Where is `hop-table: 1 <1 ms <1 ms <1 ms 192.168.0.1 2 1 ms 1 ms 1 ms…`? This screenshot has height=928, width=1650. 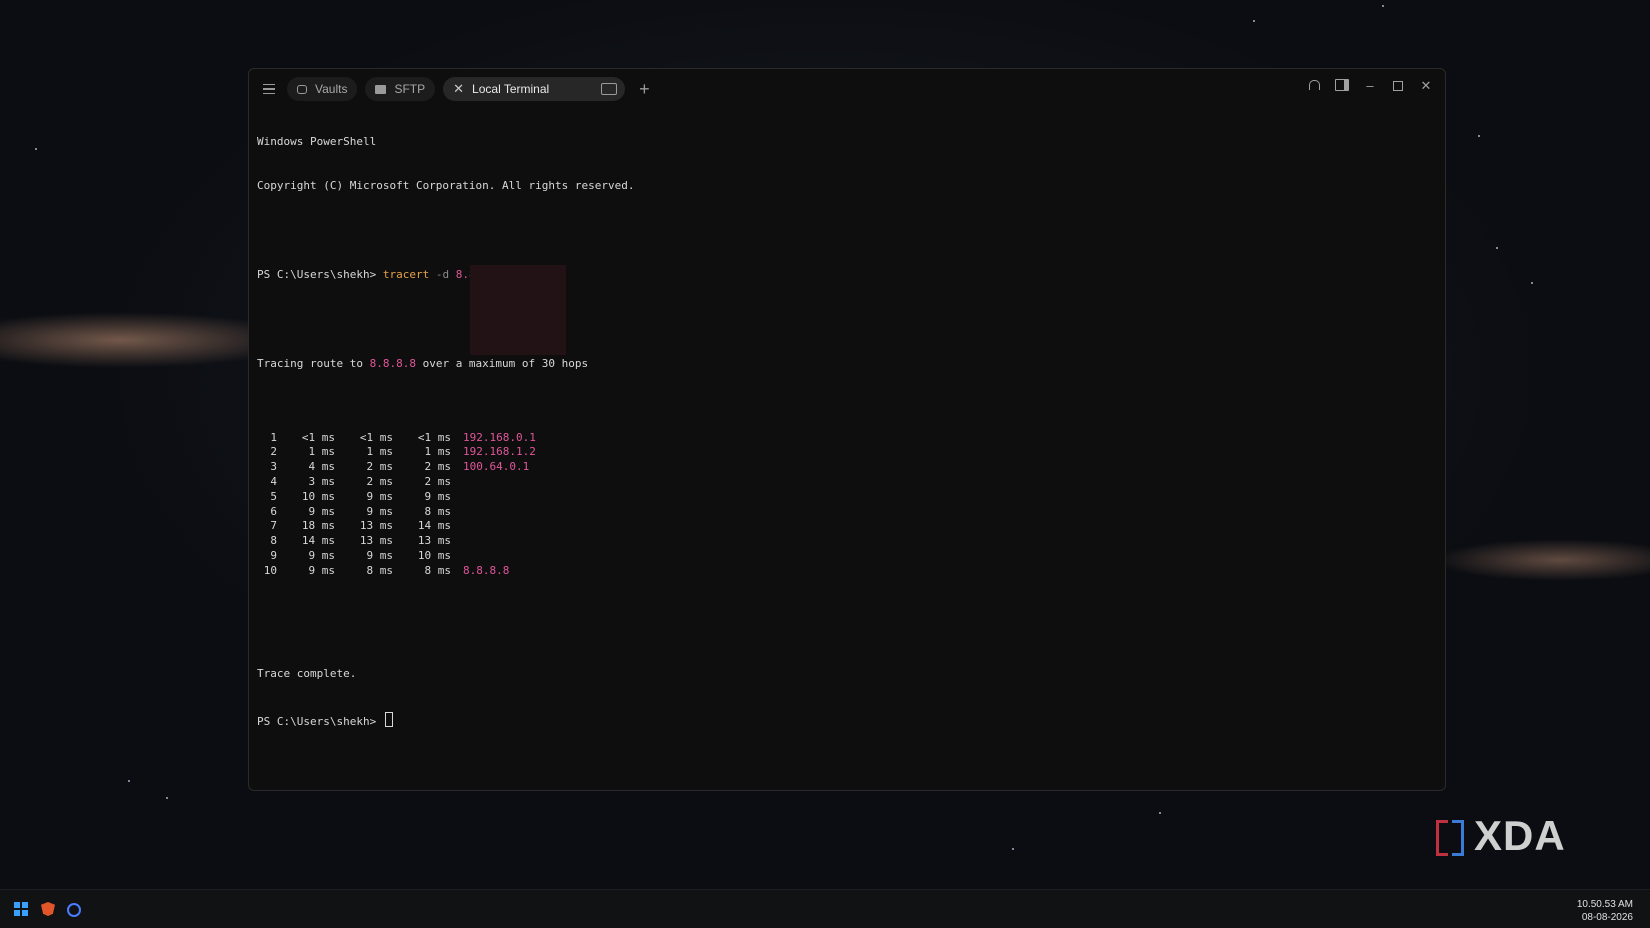 hop-table: 1 <1 ms <1 ms <1 ms 192.168.0.1 2 1 ms 1 ms 1 ms… is located at coordinates (847, 505).